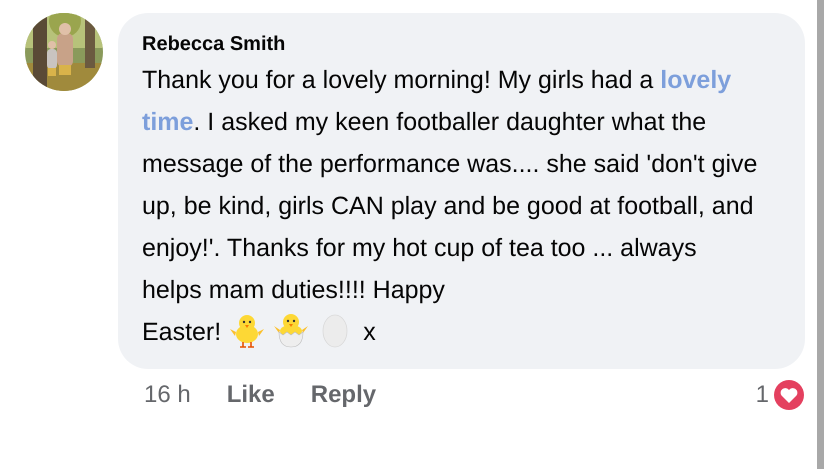 The width and height of the screenshot is (828, 469). Describe the element at coordinates (762, 395) in the screenshot. I see `reaction-count: 1` at that location.